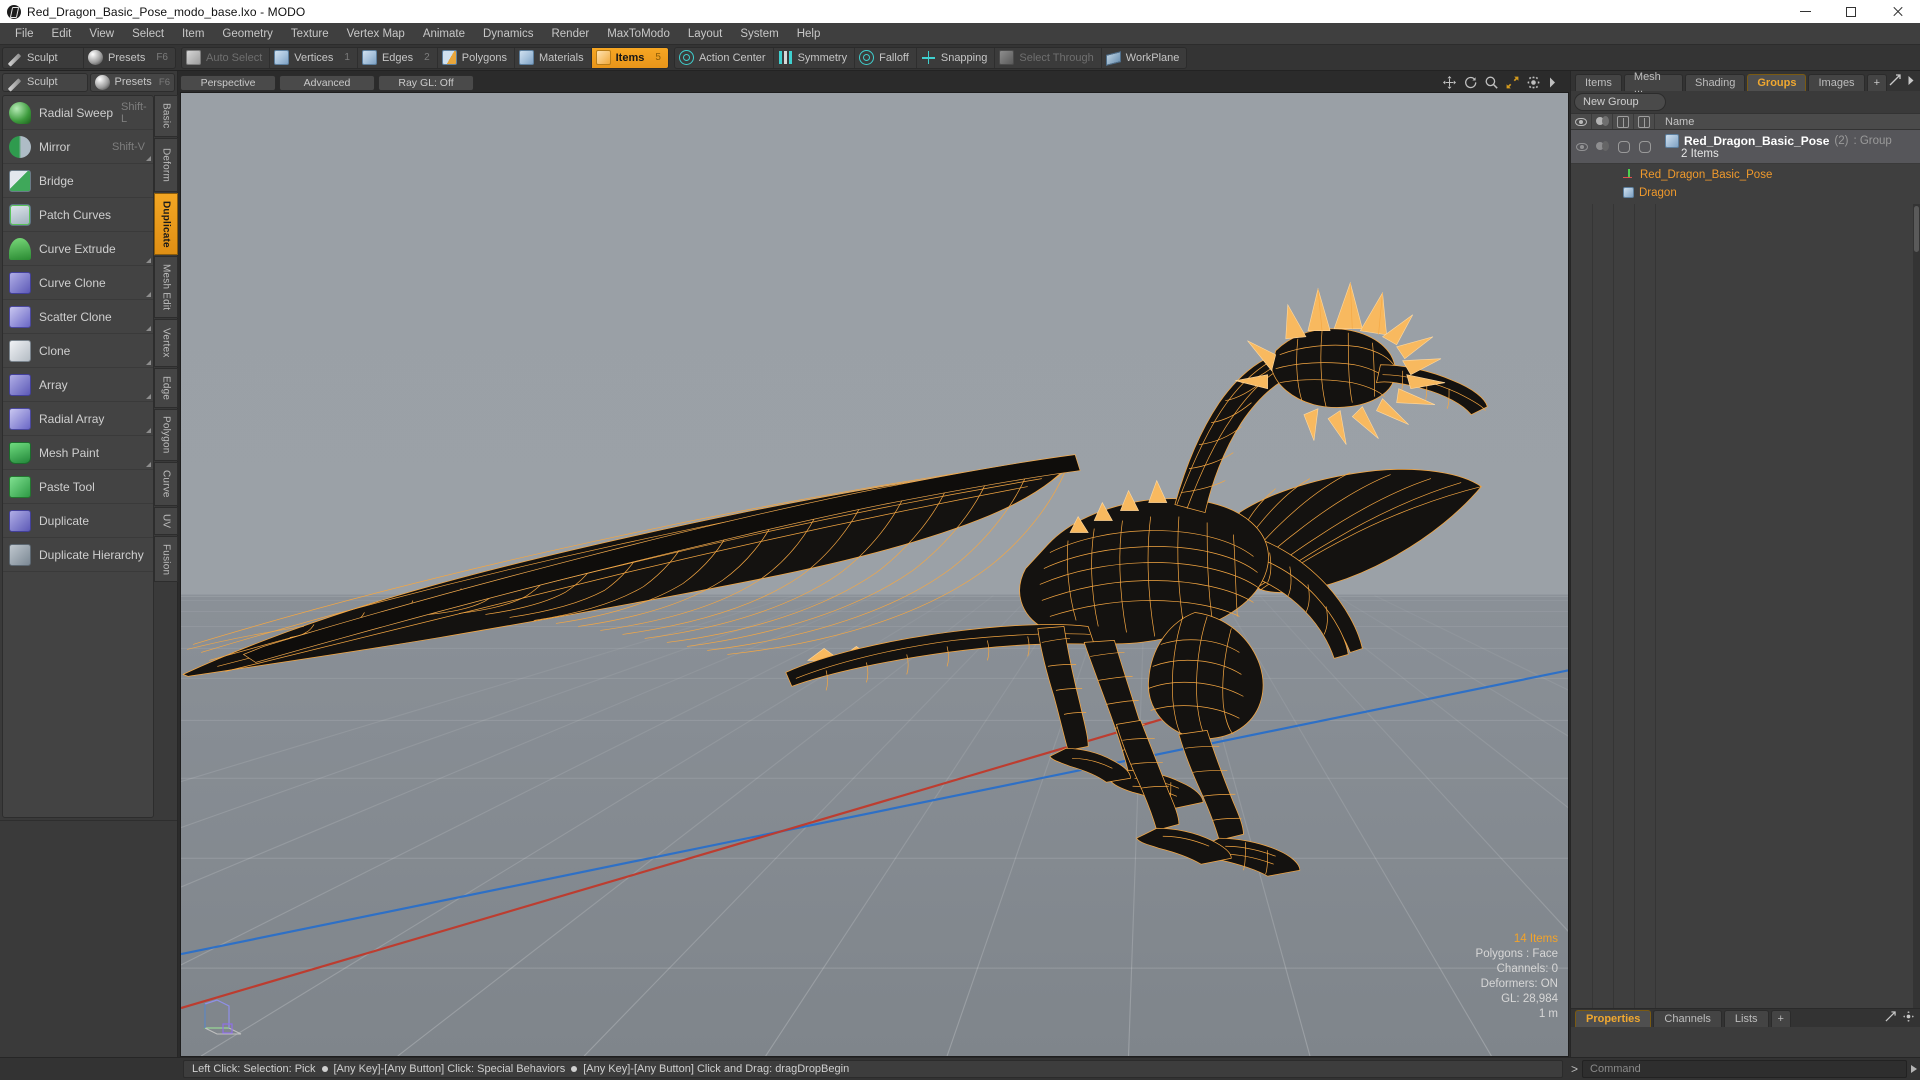  Describe the element at coordinates (1916, 229) in the screenshot. I see `scrollbar-thumb` at that location.